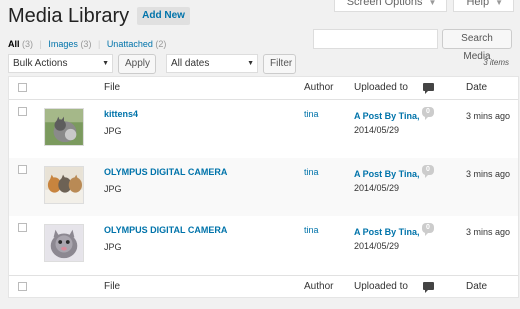 Image resolution: width=520 pixels, height=309 pixels. Describe the element at coordinates (130, 44) in the screenshot. I see `filter-unattached: Unattached` at that location.